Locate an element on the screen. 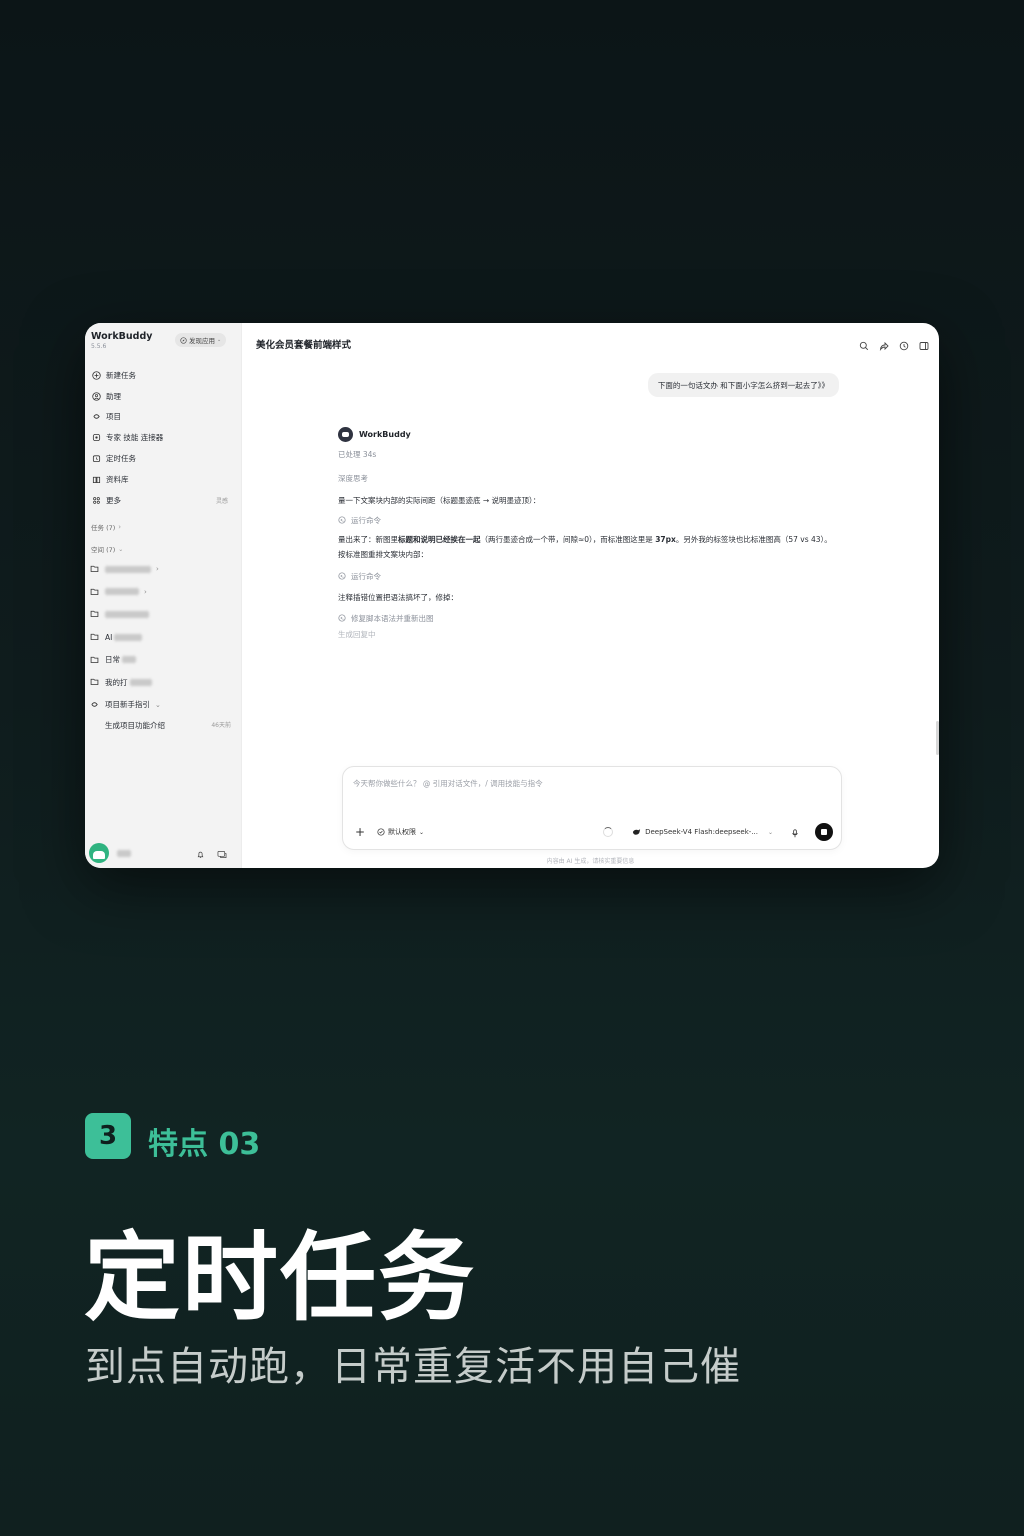  deep-thinking-toggle: 深度思考 is located at coordinates (588, 478).